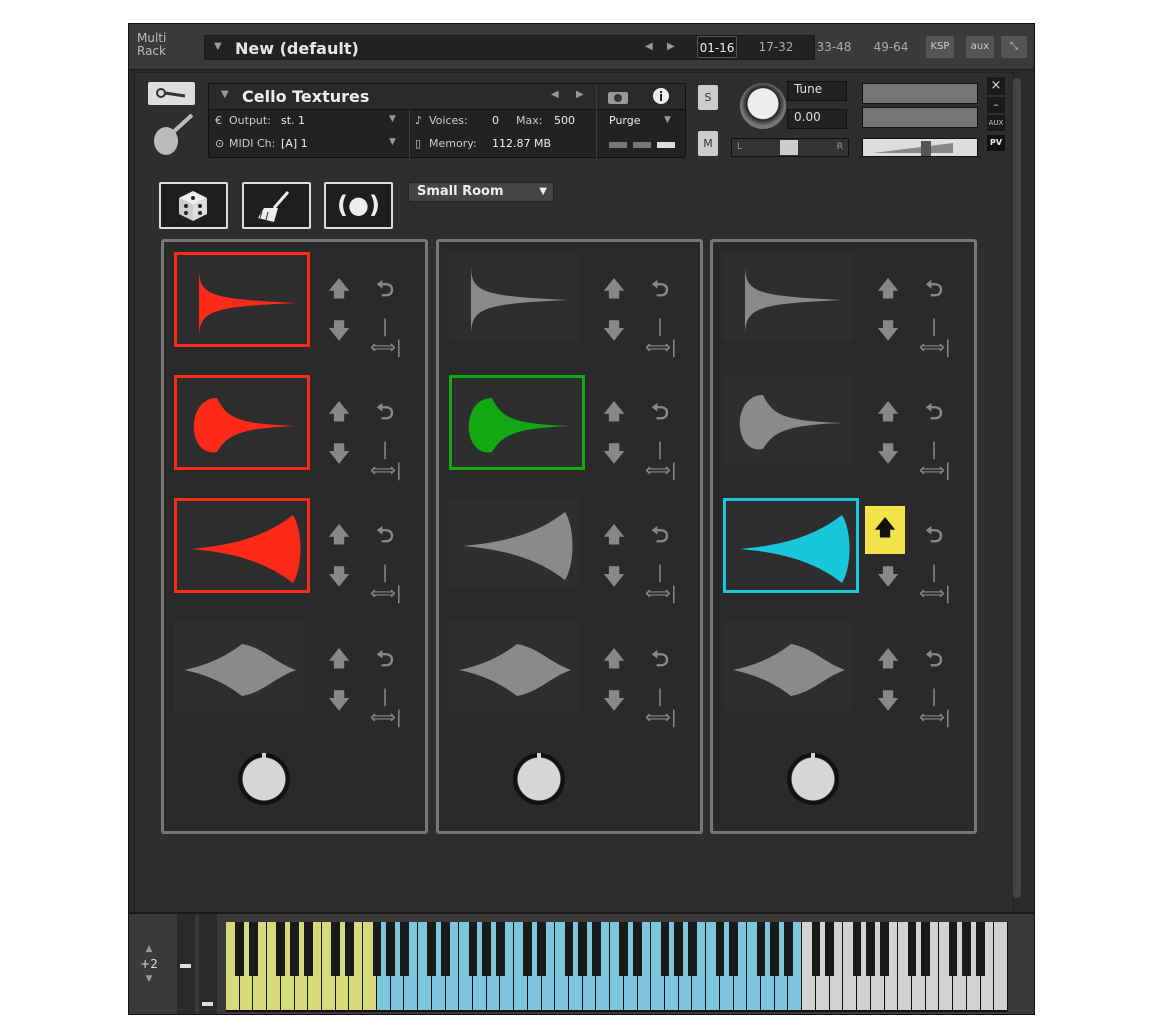 The width and height of the screenshot is (1152, 1034). What do you see at coordinates (358, 205) in the screenshot?
I see `reverb-button: (●)` at bounding box center [358, 205].